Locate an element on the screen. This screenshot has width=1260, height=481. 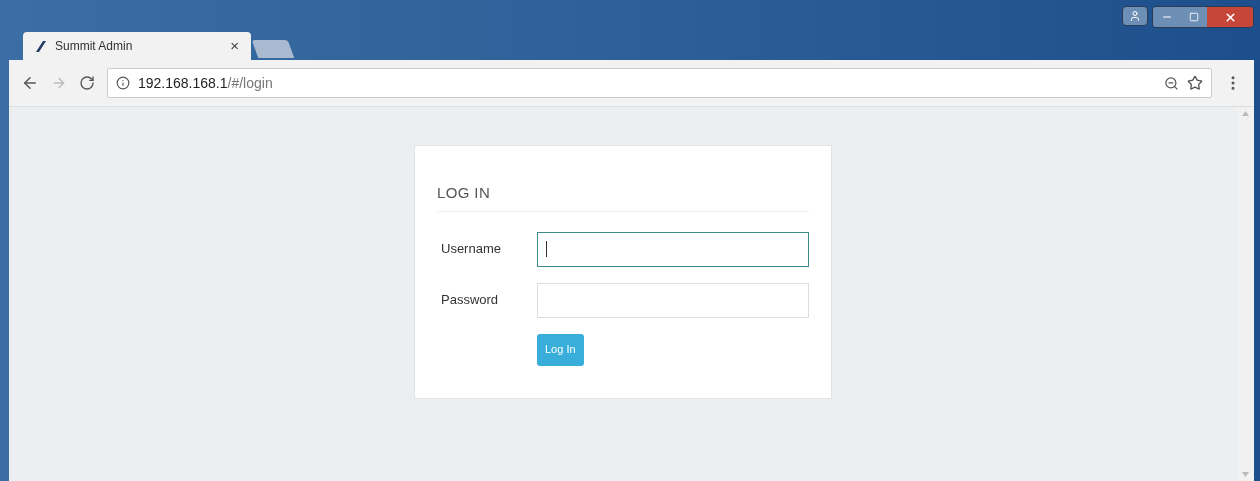
info-icon is located at coordinates (123, 83).